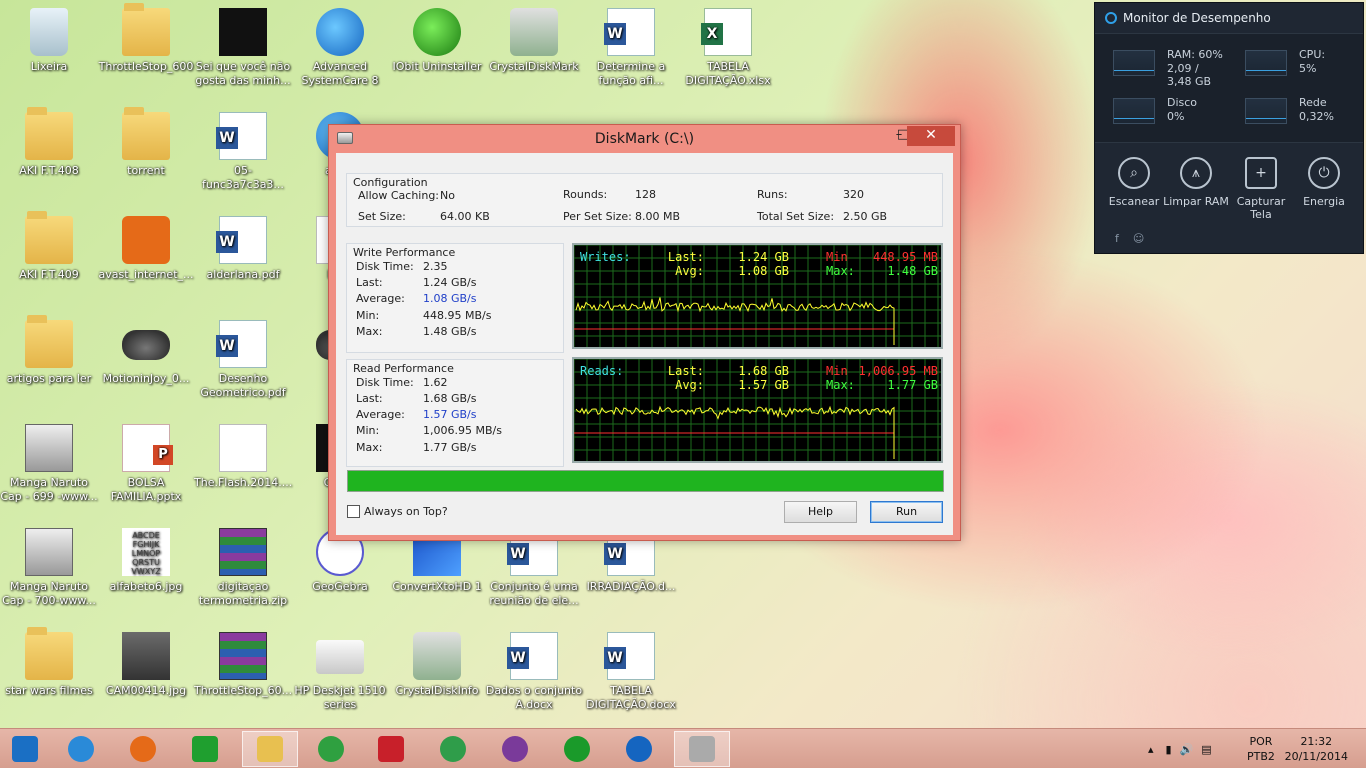  I want to click on diskmark-titlebar: DiskMark (C:\) – □ ✕, so click(644, 139).